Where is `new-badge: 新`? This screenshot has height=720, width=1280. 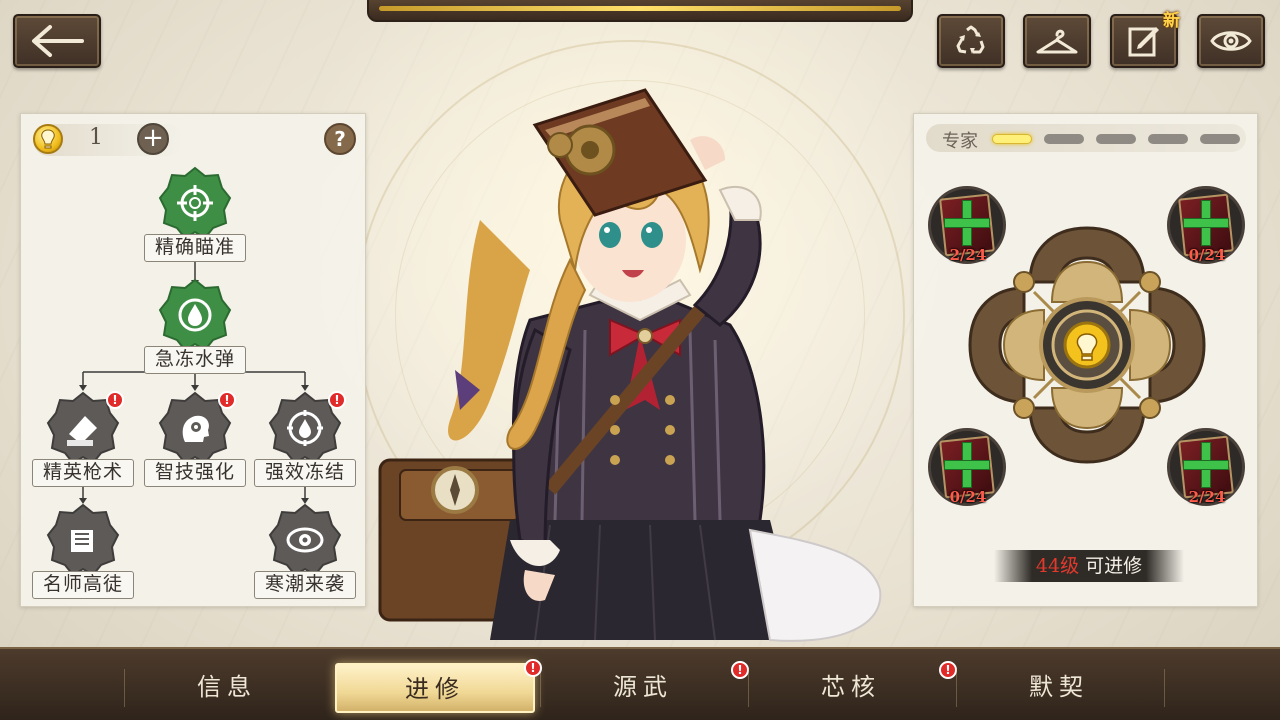 new-badge: 新 is located at coordinates (1171, 21).